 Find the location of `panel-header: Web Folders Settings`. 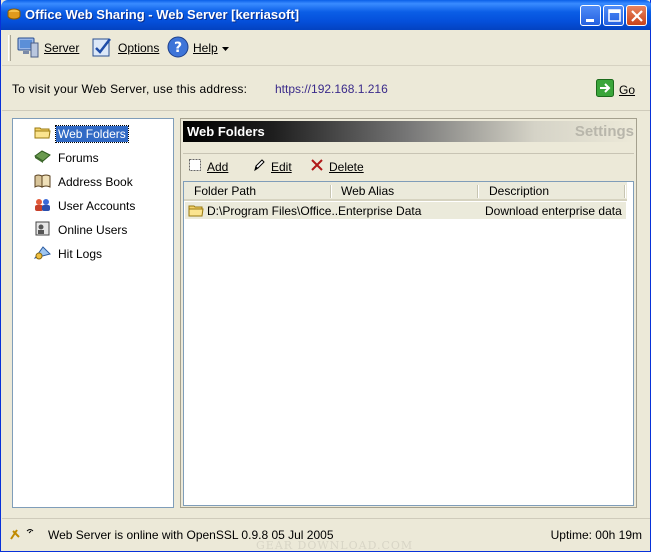

panel-header: Web Folders Settings is located at coordinates (408, 131).